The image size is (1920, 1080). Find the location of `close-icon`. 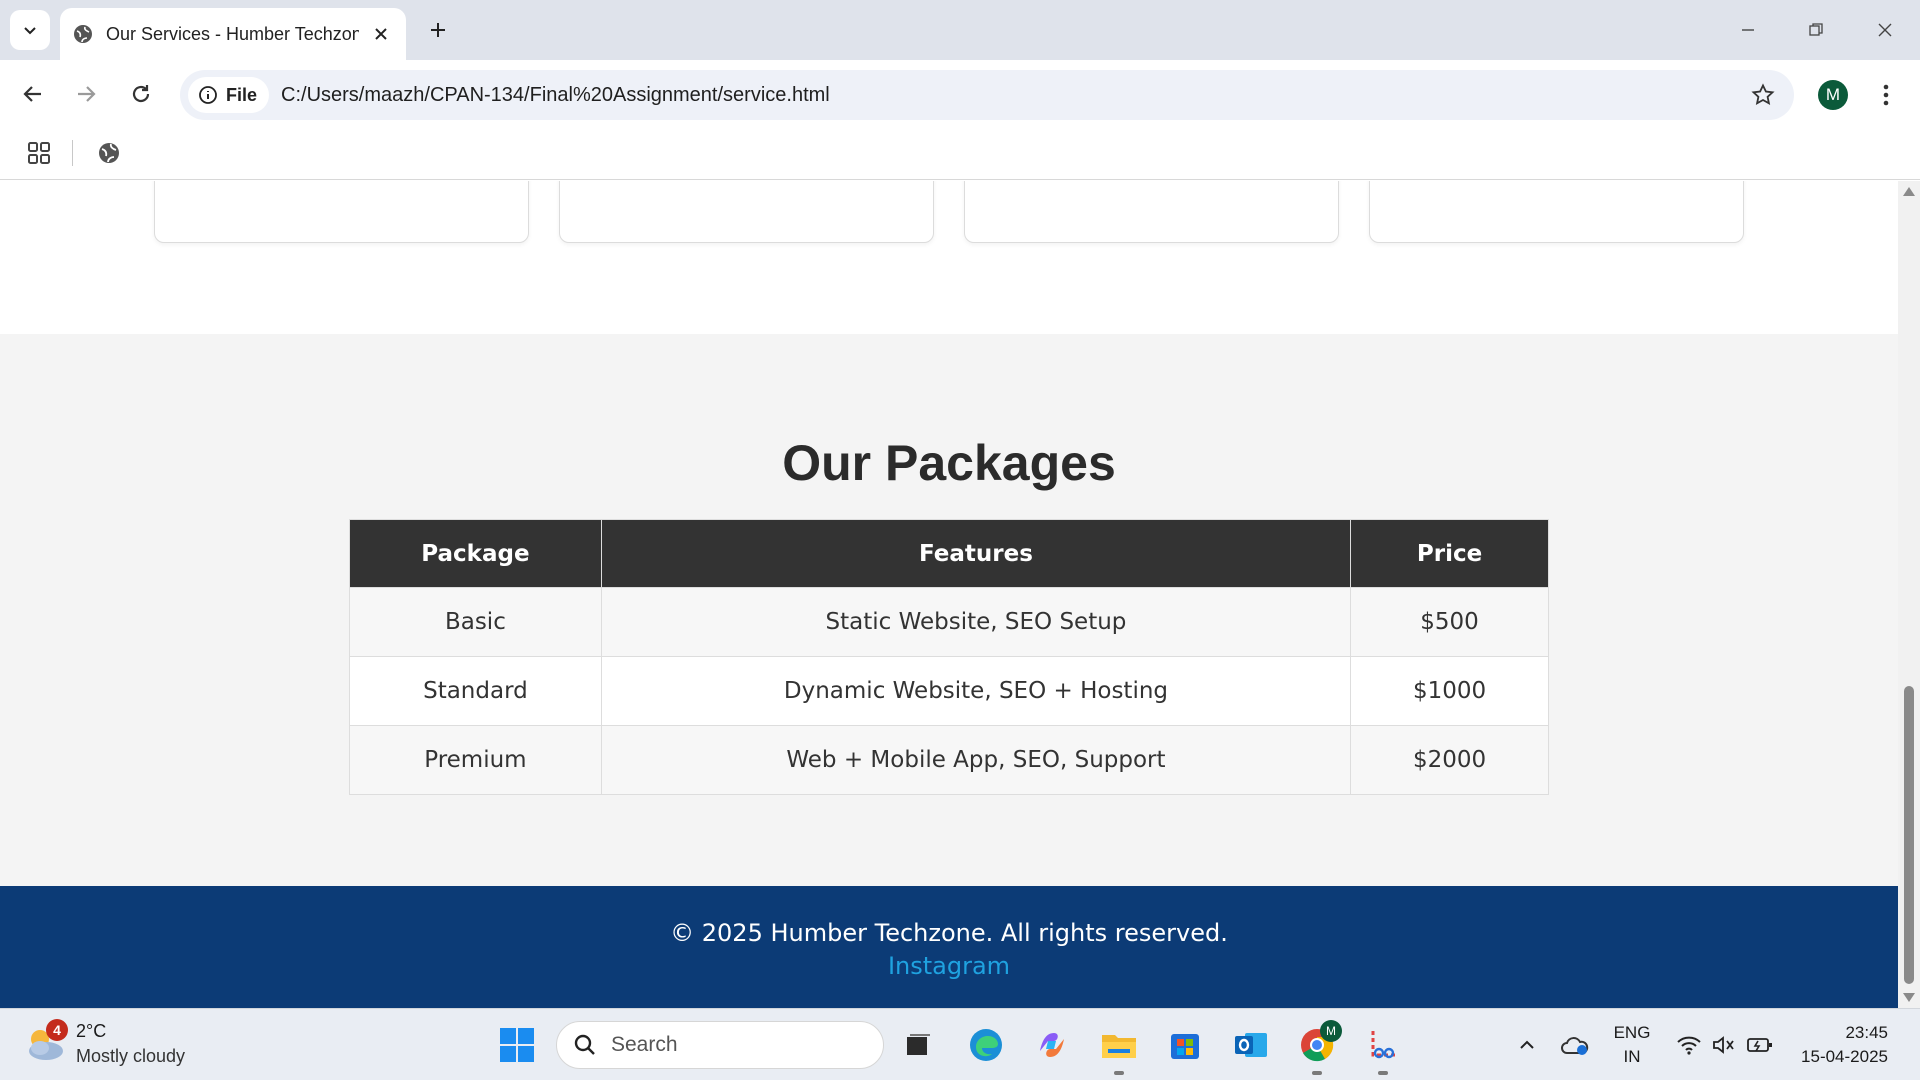

close-icon is located at coordinates (1885, 30).